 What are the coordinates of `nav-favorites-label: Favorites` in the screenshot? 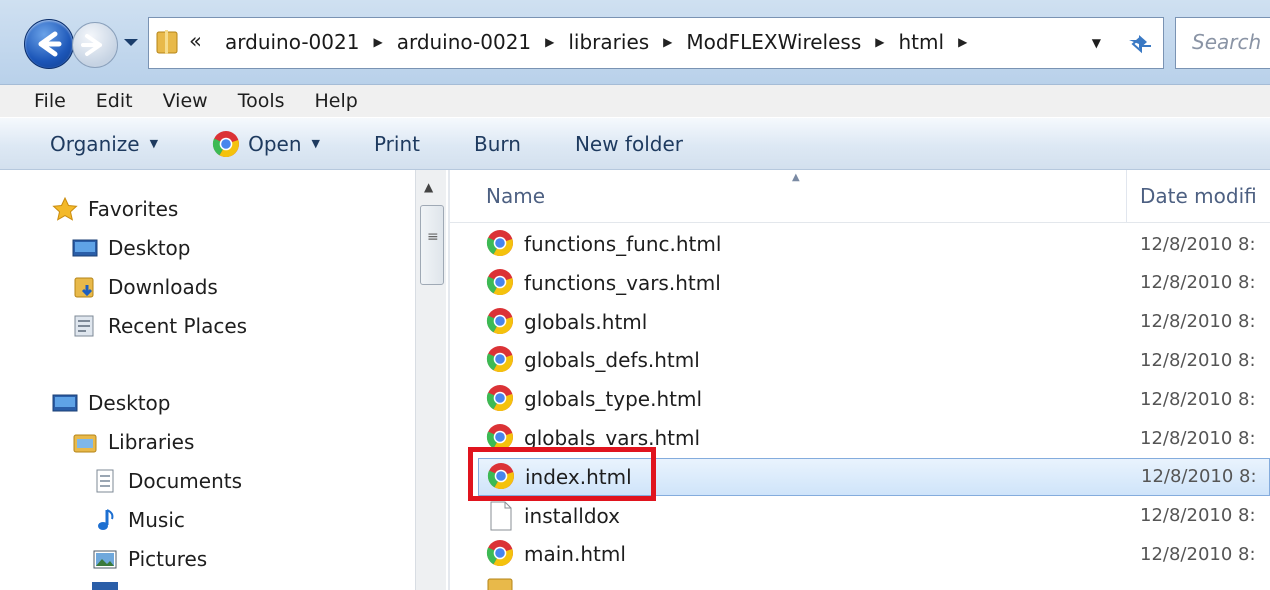 It's located at (133, 209).